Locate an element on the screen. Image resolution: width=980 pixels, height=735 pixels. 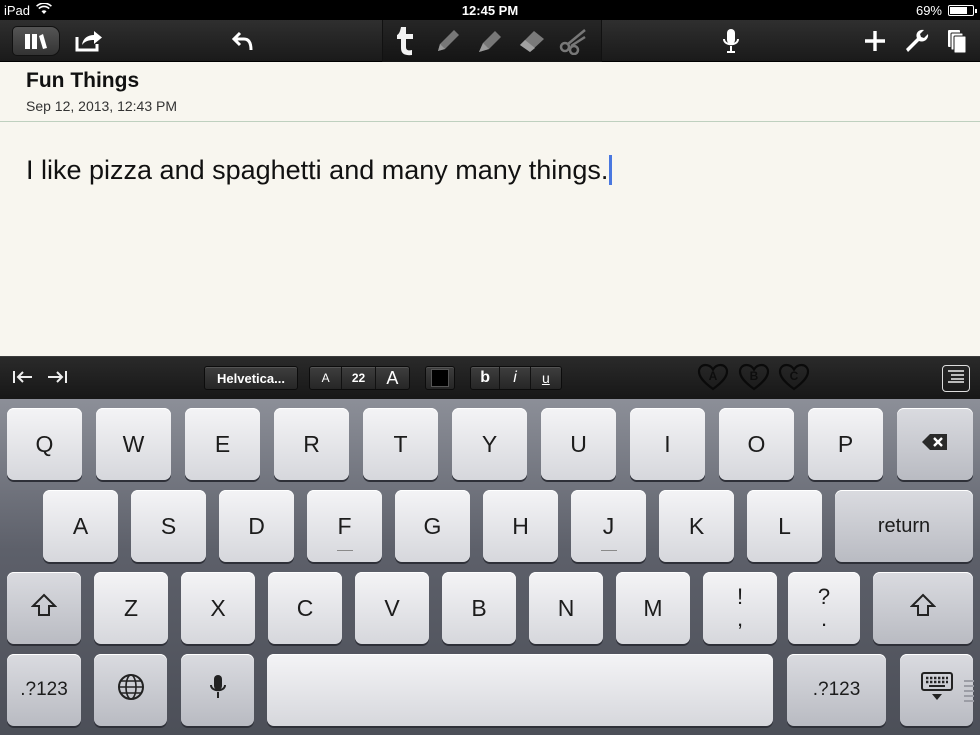
add-icon is located at coordinates (875, 41).